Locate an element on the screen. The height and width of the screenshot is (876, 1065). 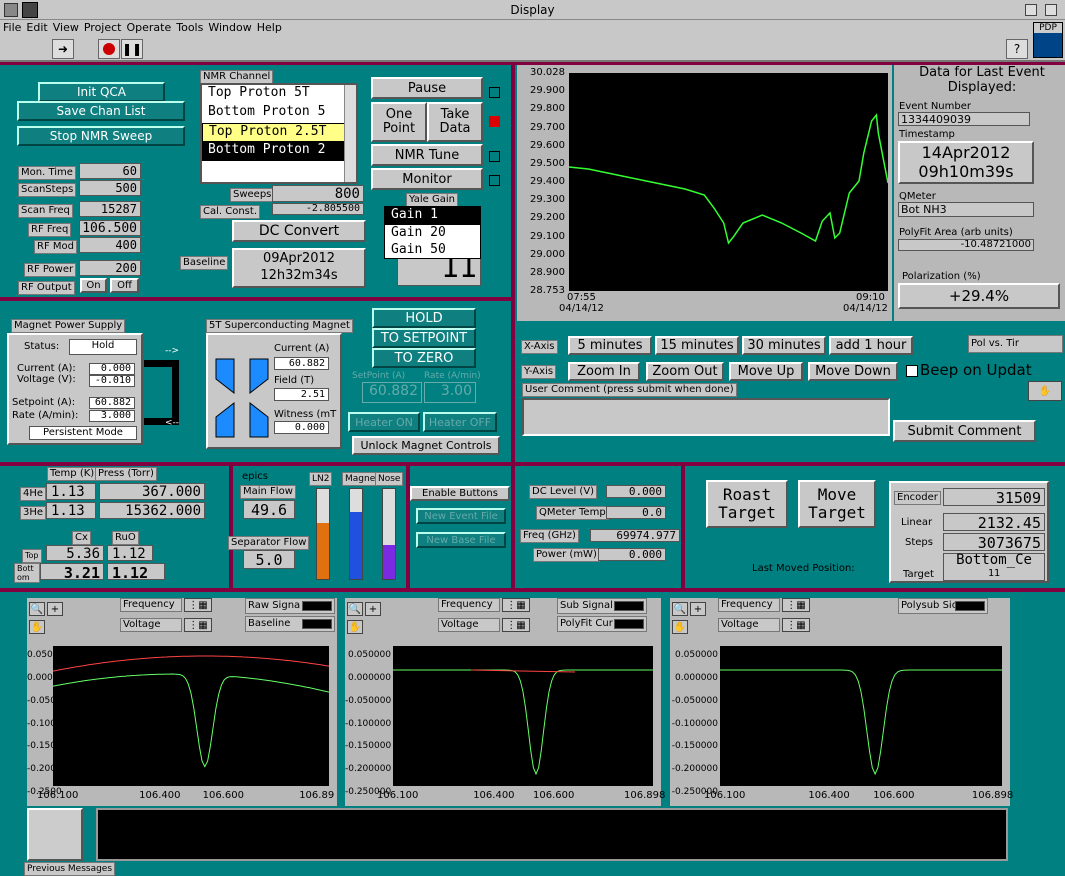
channel-item: Top Proton 5T is located at coordinates (279, 94).